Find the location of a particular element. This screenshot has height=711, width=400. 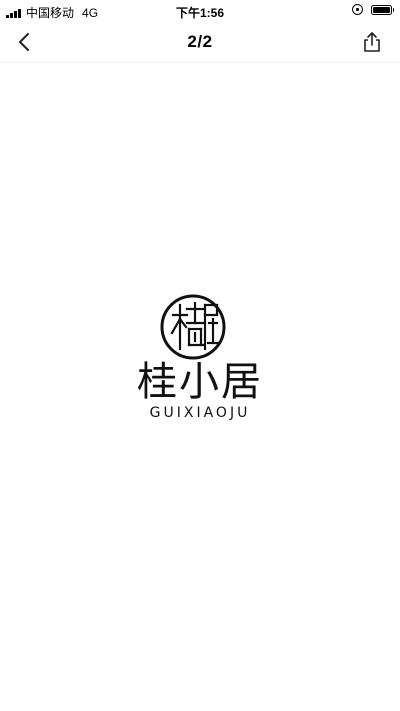

share-icon is located at coordinates (372, 42).